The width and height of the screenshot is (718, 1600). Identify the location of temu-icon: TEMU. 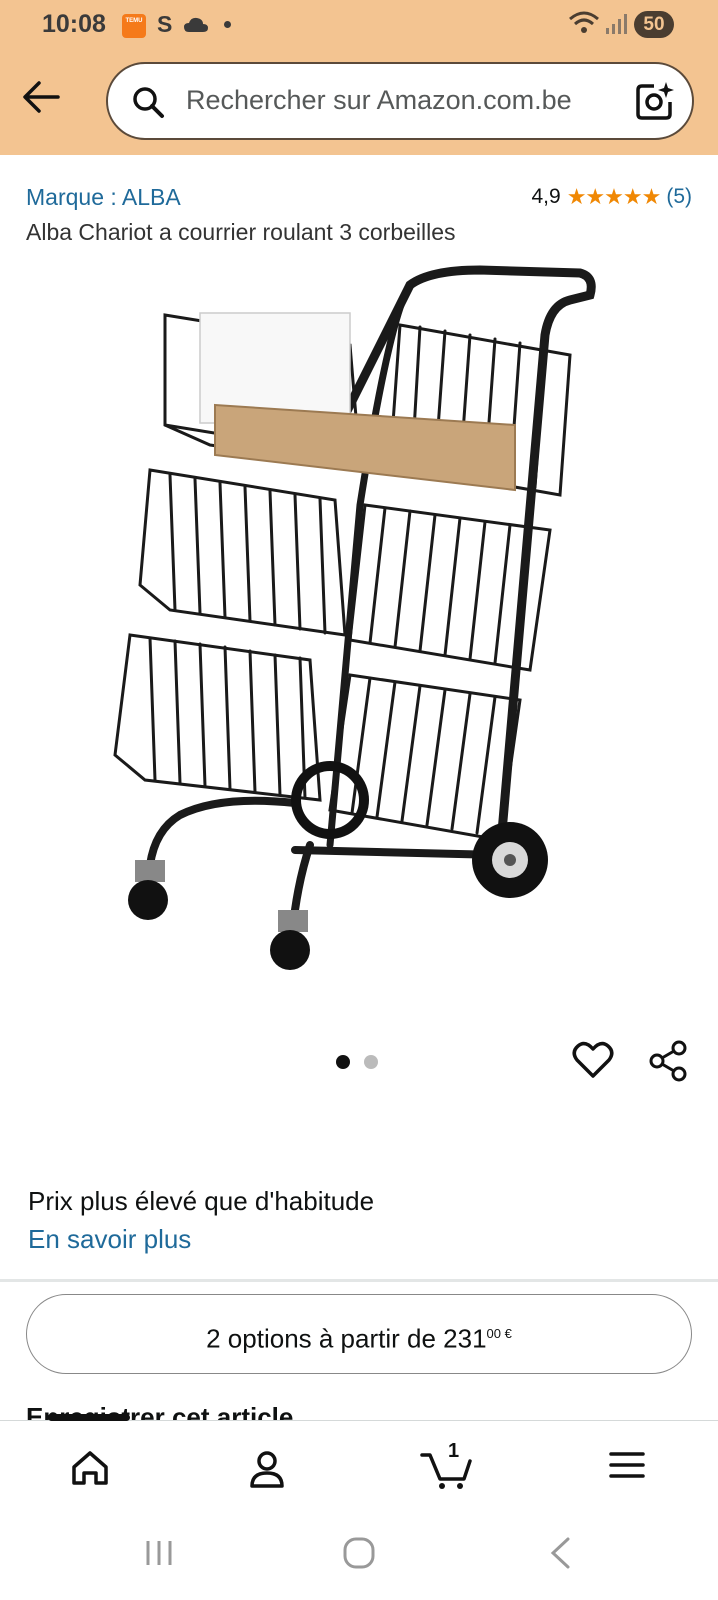
(134, 26).